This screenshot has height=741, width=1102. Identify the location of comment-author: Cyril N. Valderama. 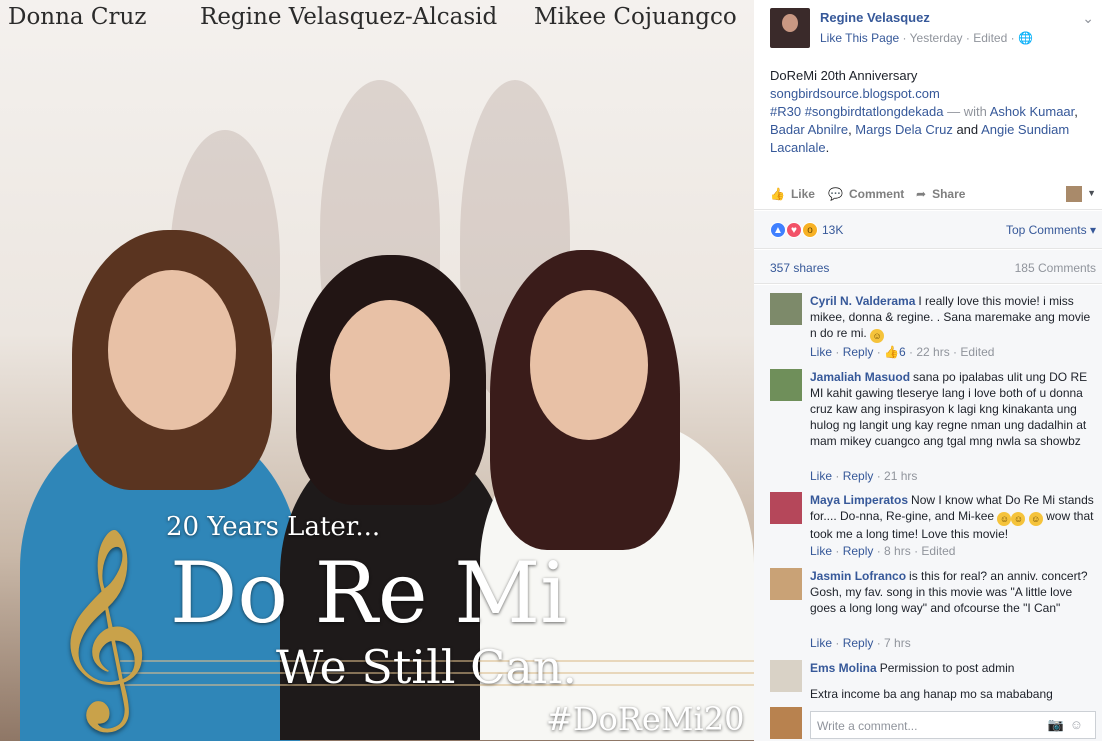
(862, 301).